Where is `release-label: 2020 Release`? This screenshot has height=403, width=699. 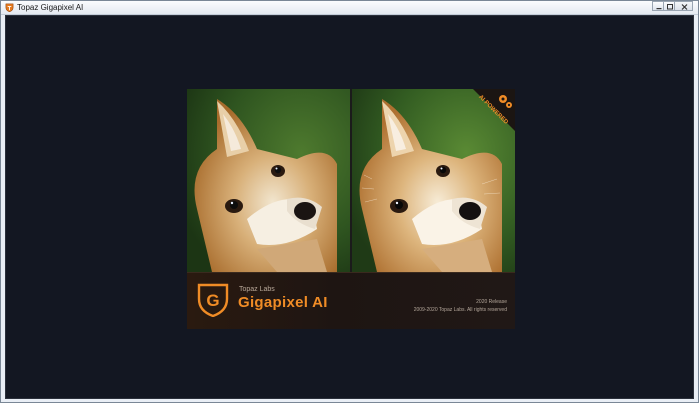 release-label: 2020 Release is located at coordinates (491, 302).